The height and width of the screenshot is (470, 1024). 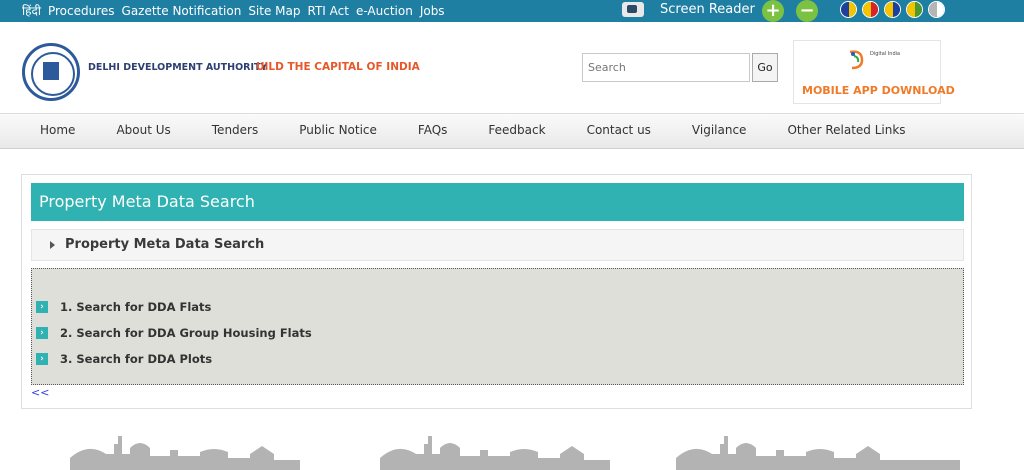 I want to click on top-link-procedures: Procedures, so click(x=81, y=11).